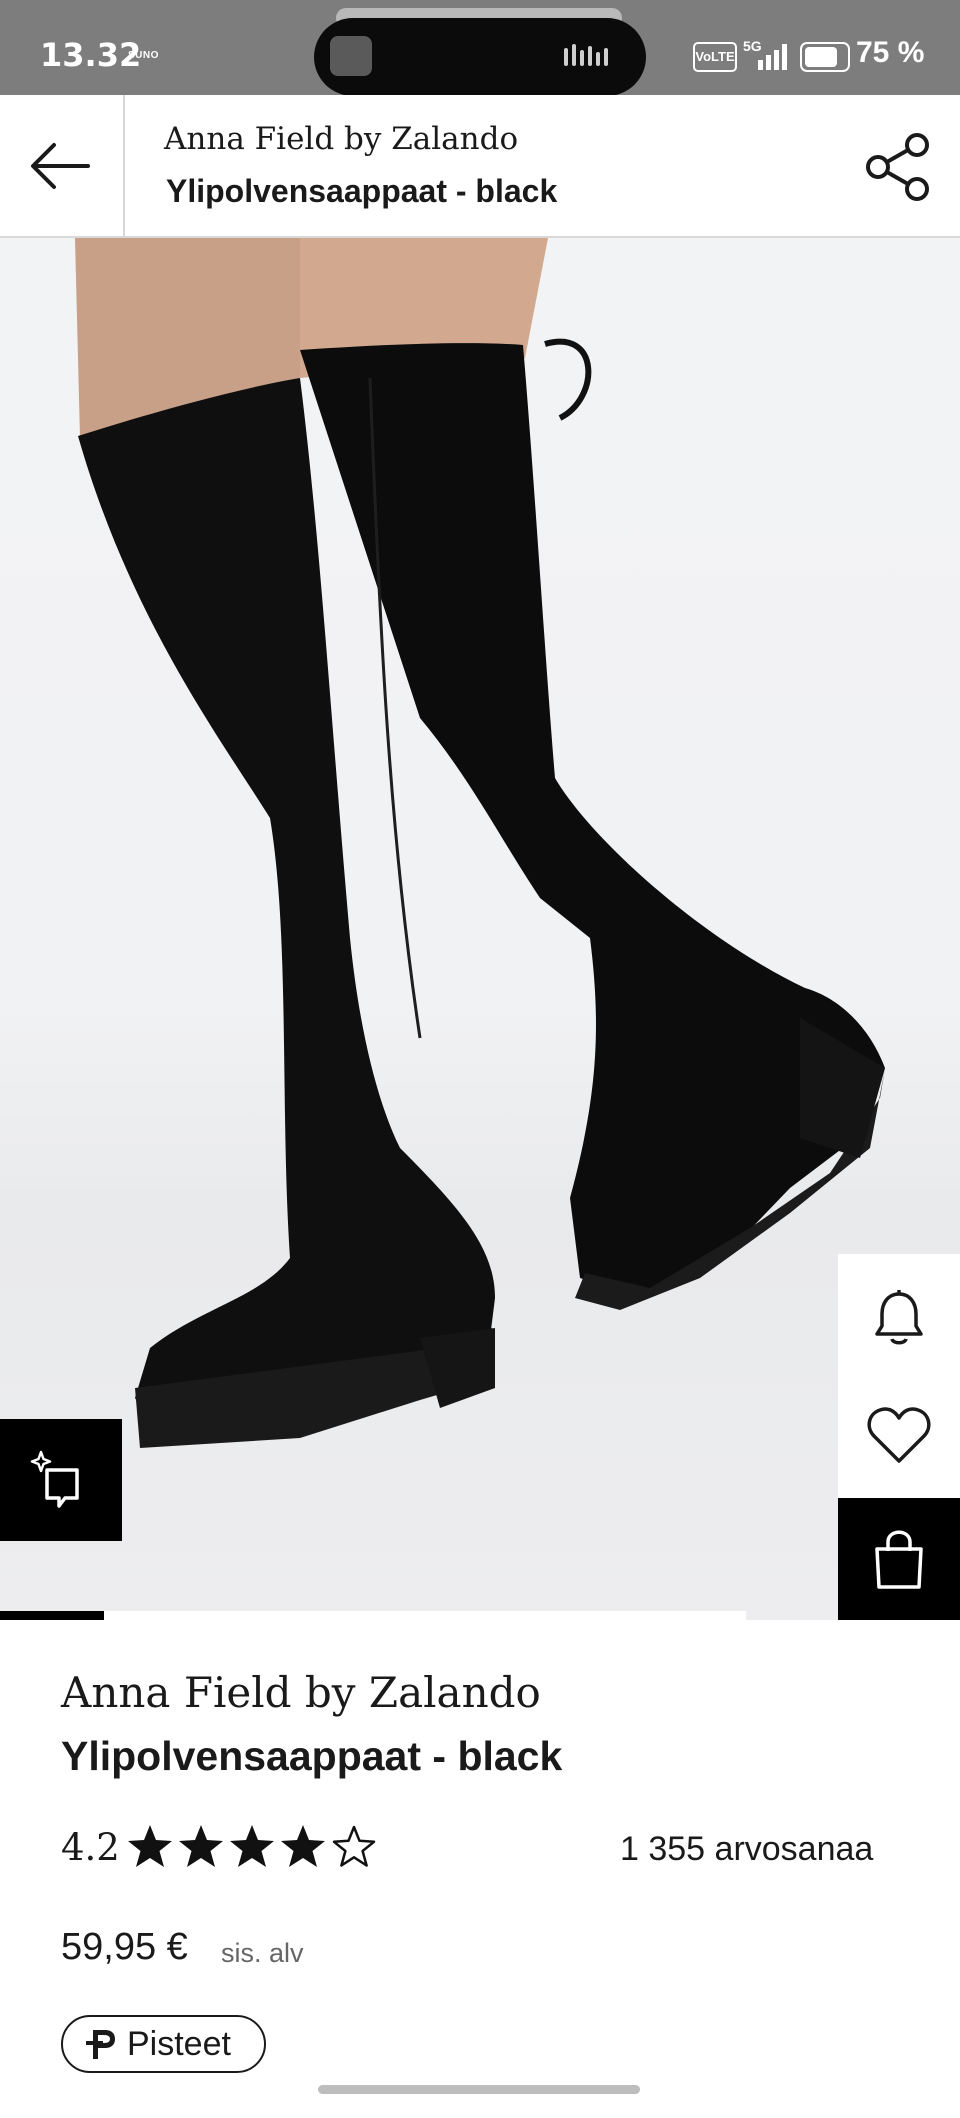 The image size is (960, 2118). I want to click on status-time-sub: SUNO, so click(143, 55).